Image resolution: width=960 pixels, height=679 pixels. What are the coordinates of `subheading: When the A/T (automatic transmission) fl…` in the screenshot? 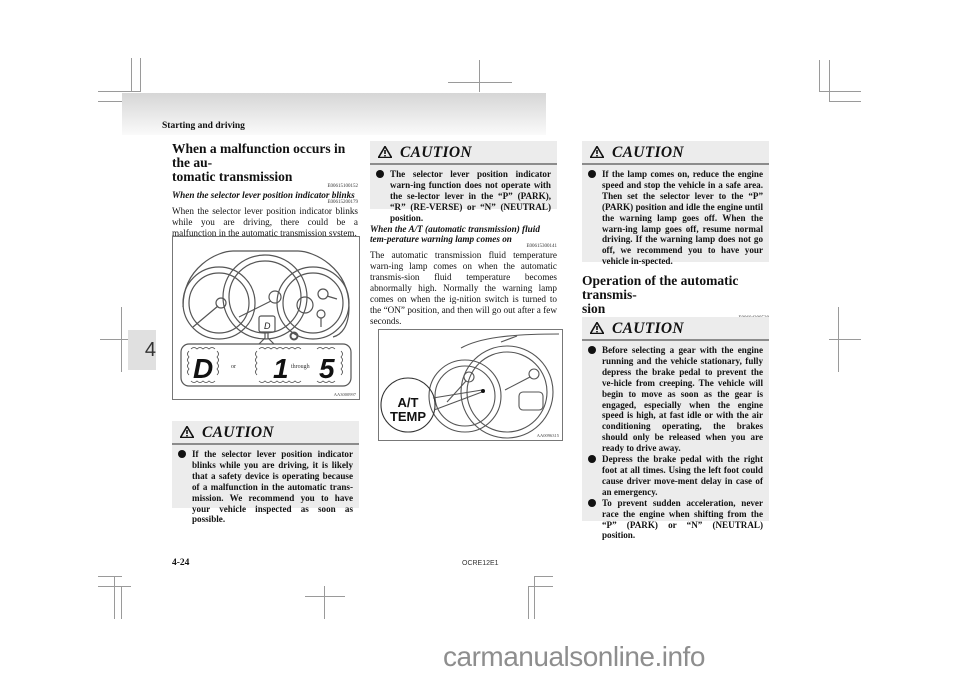 It's located at (455, 234).